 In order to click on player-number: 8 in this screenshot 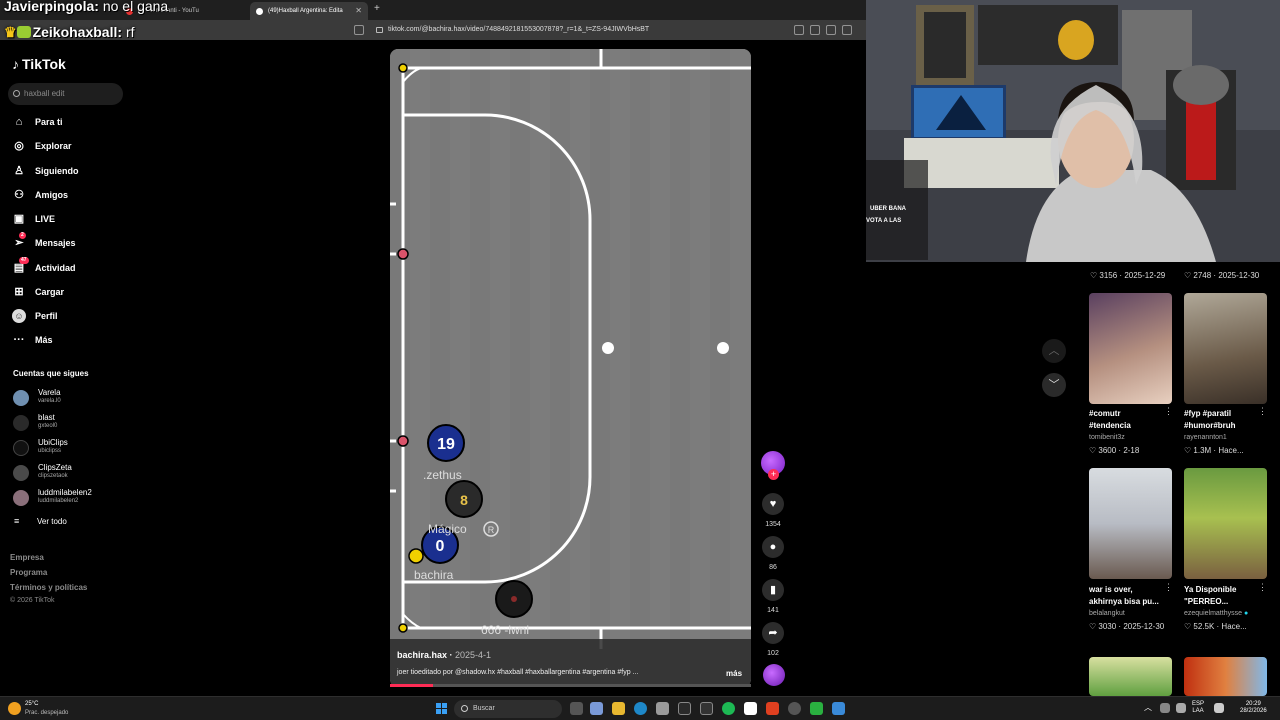, I will do `click(464, 500)`.